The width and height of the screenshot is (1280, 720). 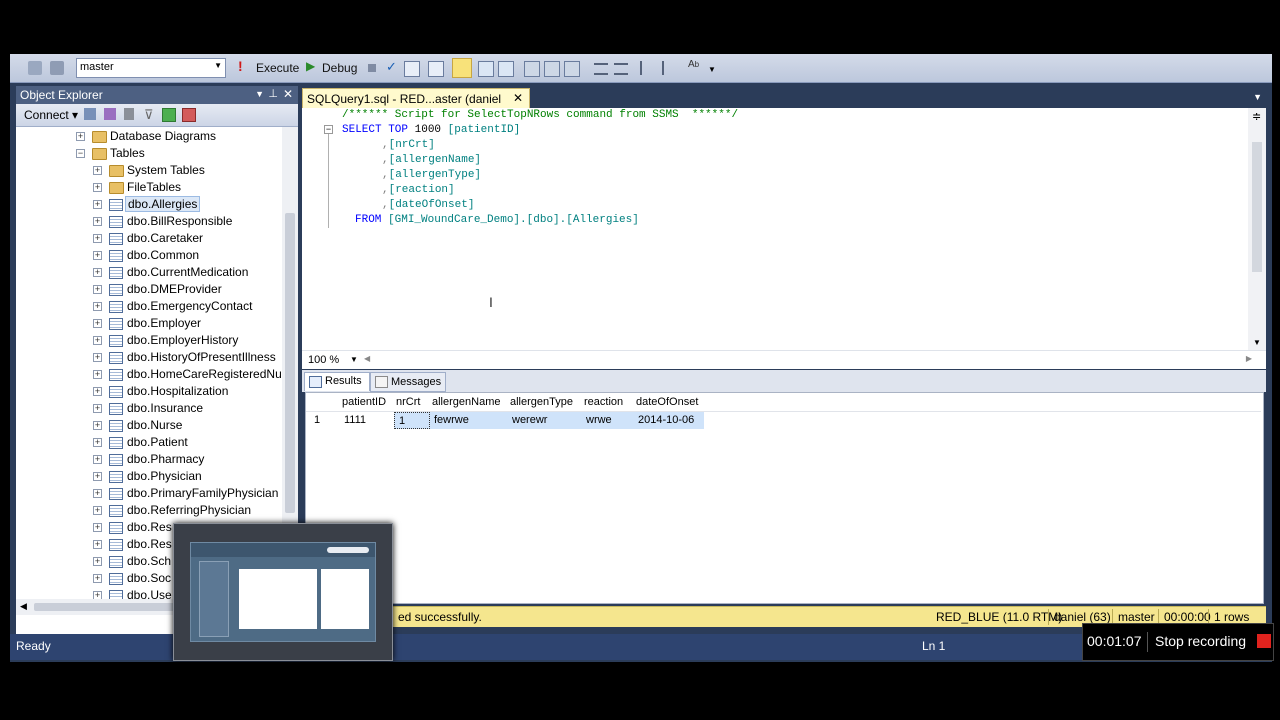 I want to click on tab-results: Results, so click(x=337, y=381).